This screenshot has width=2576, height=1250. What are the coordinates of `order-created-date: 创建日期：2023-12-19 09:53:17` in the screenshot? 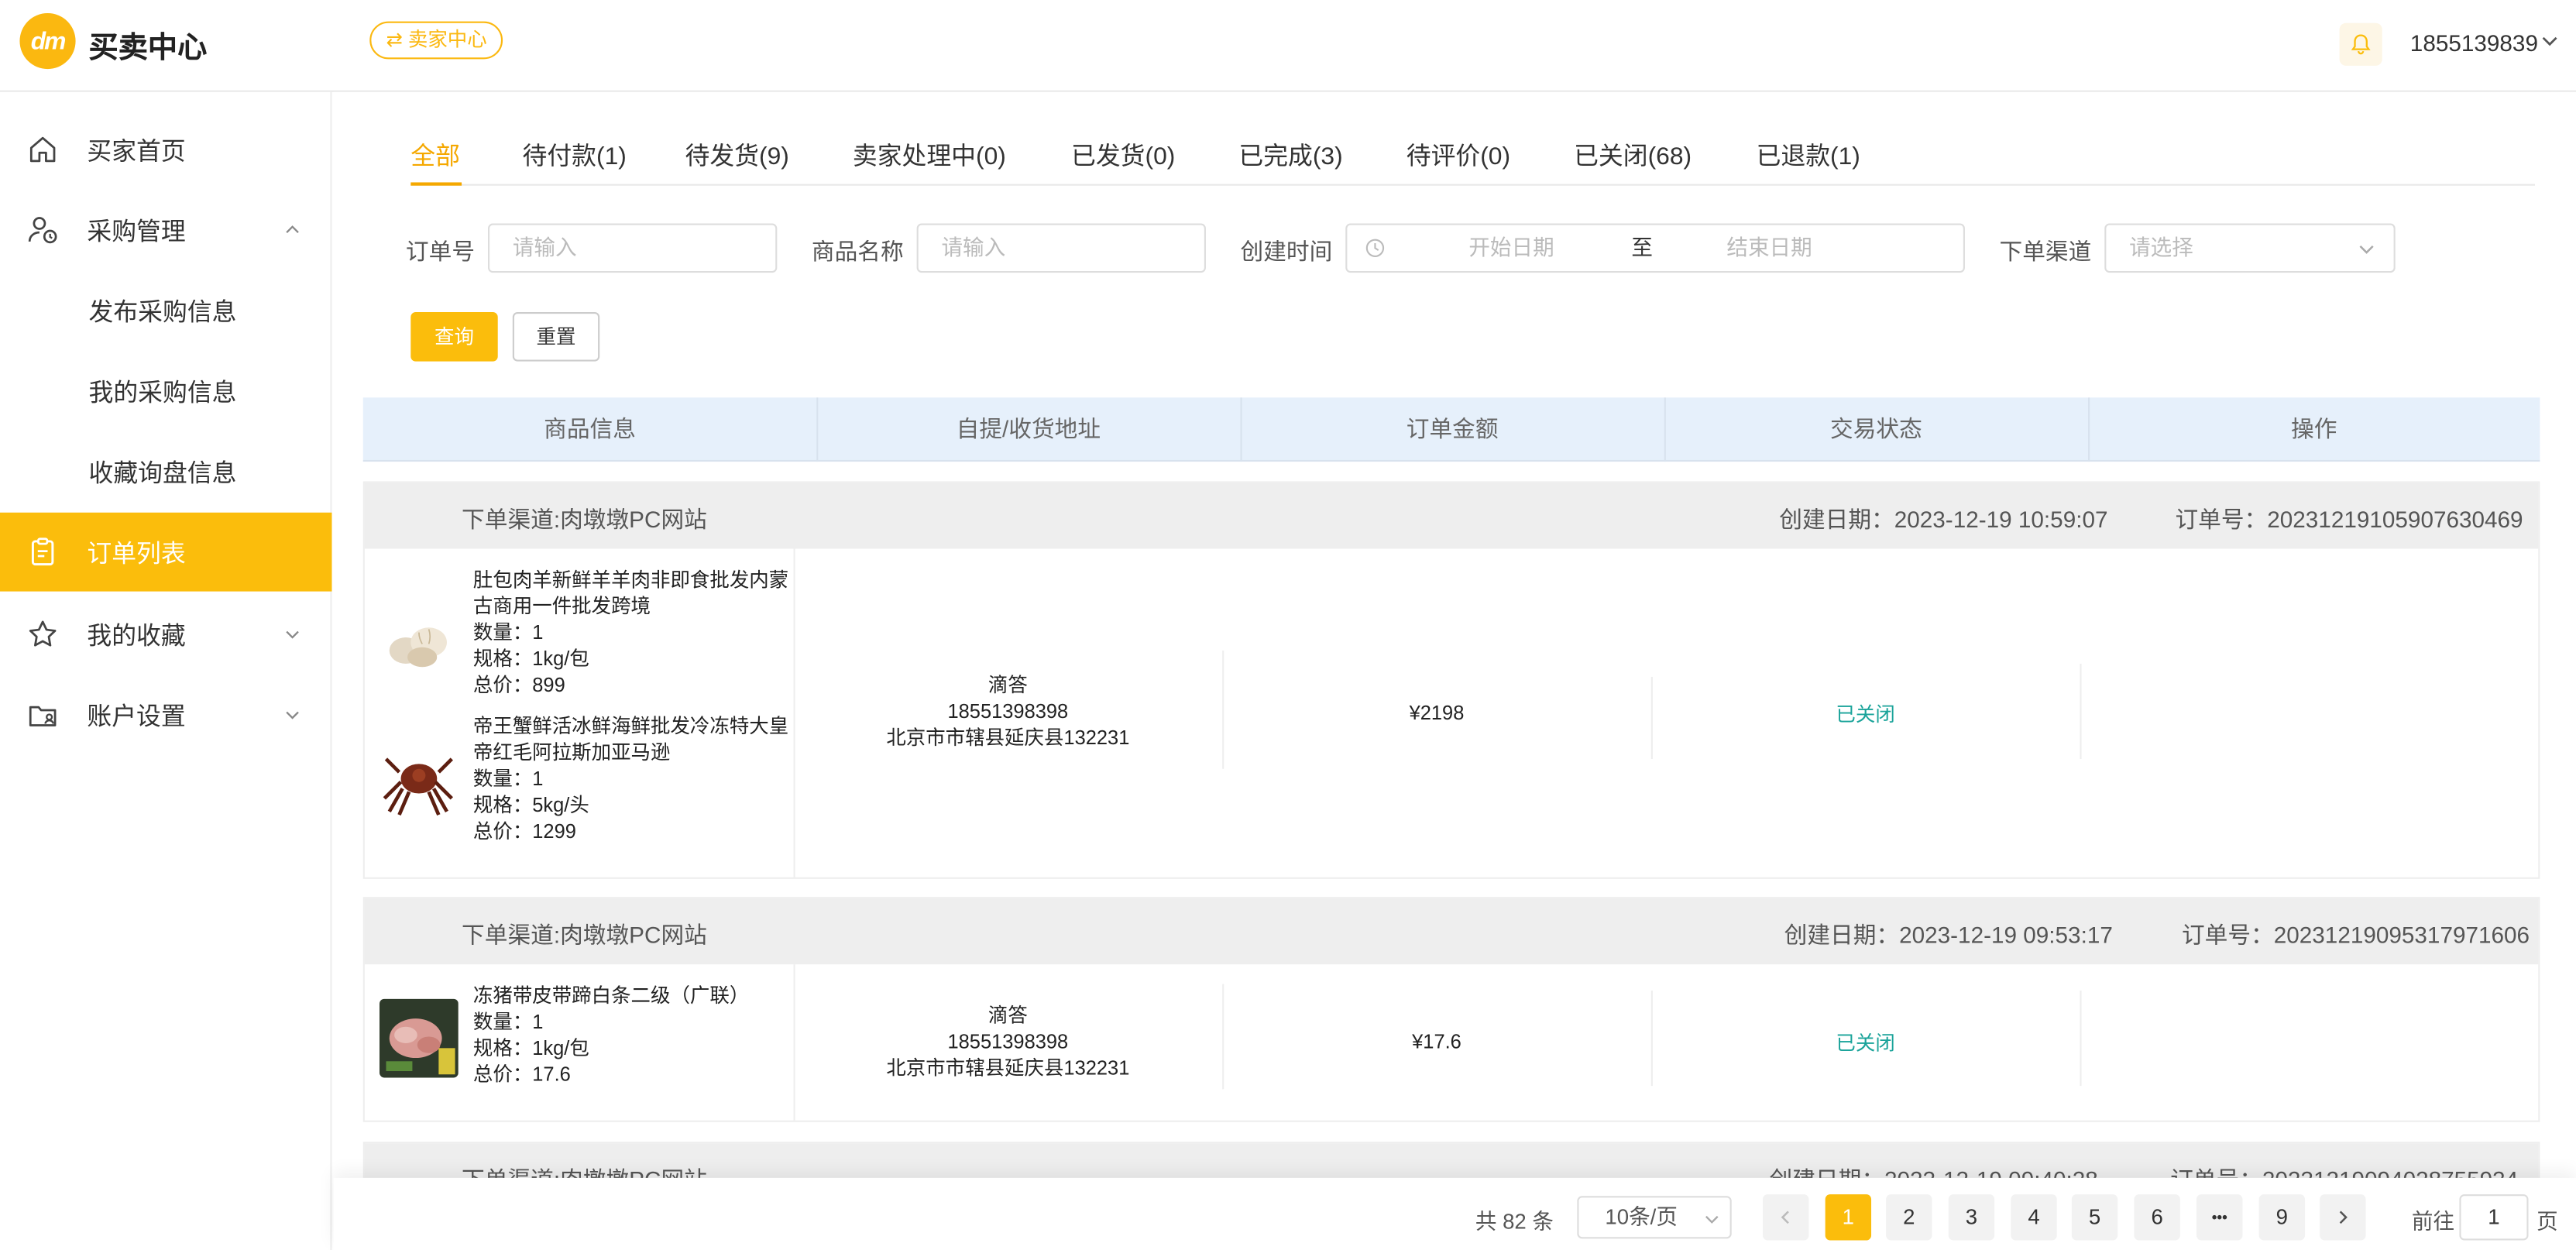 It's located at (1948, 934).